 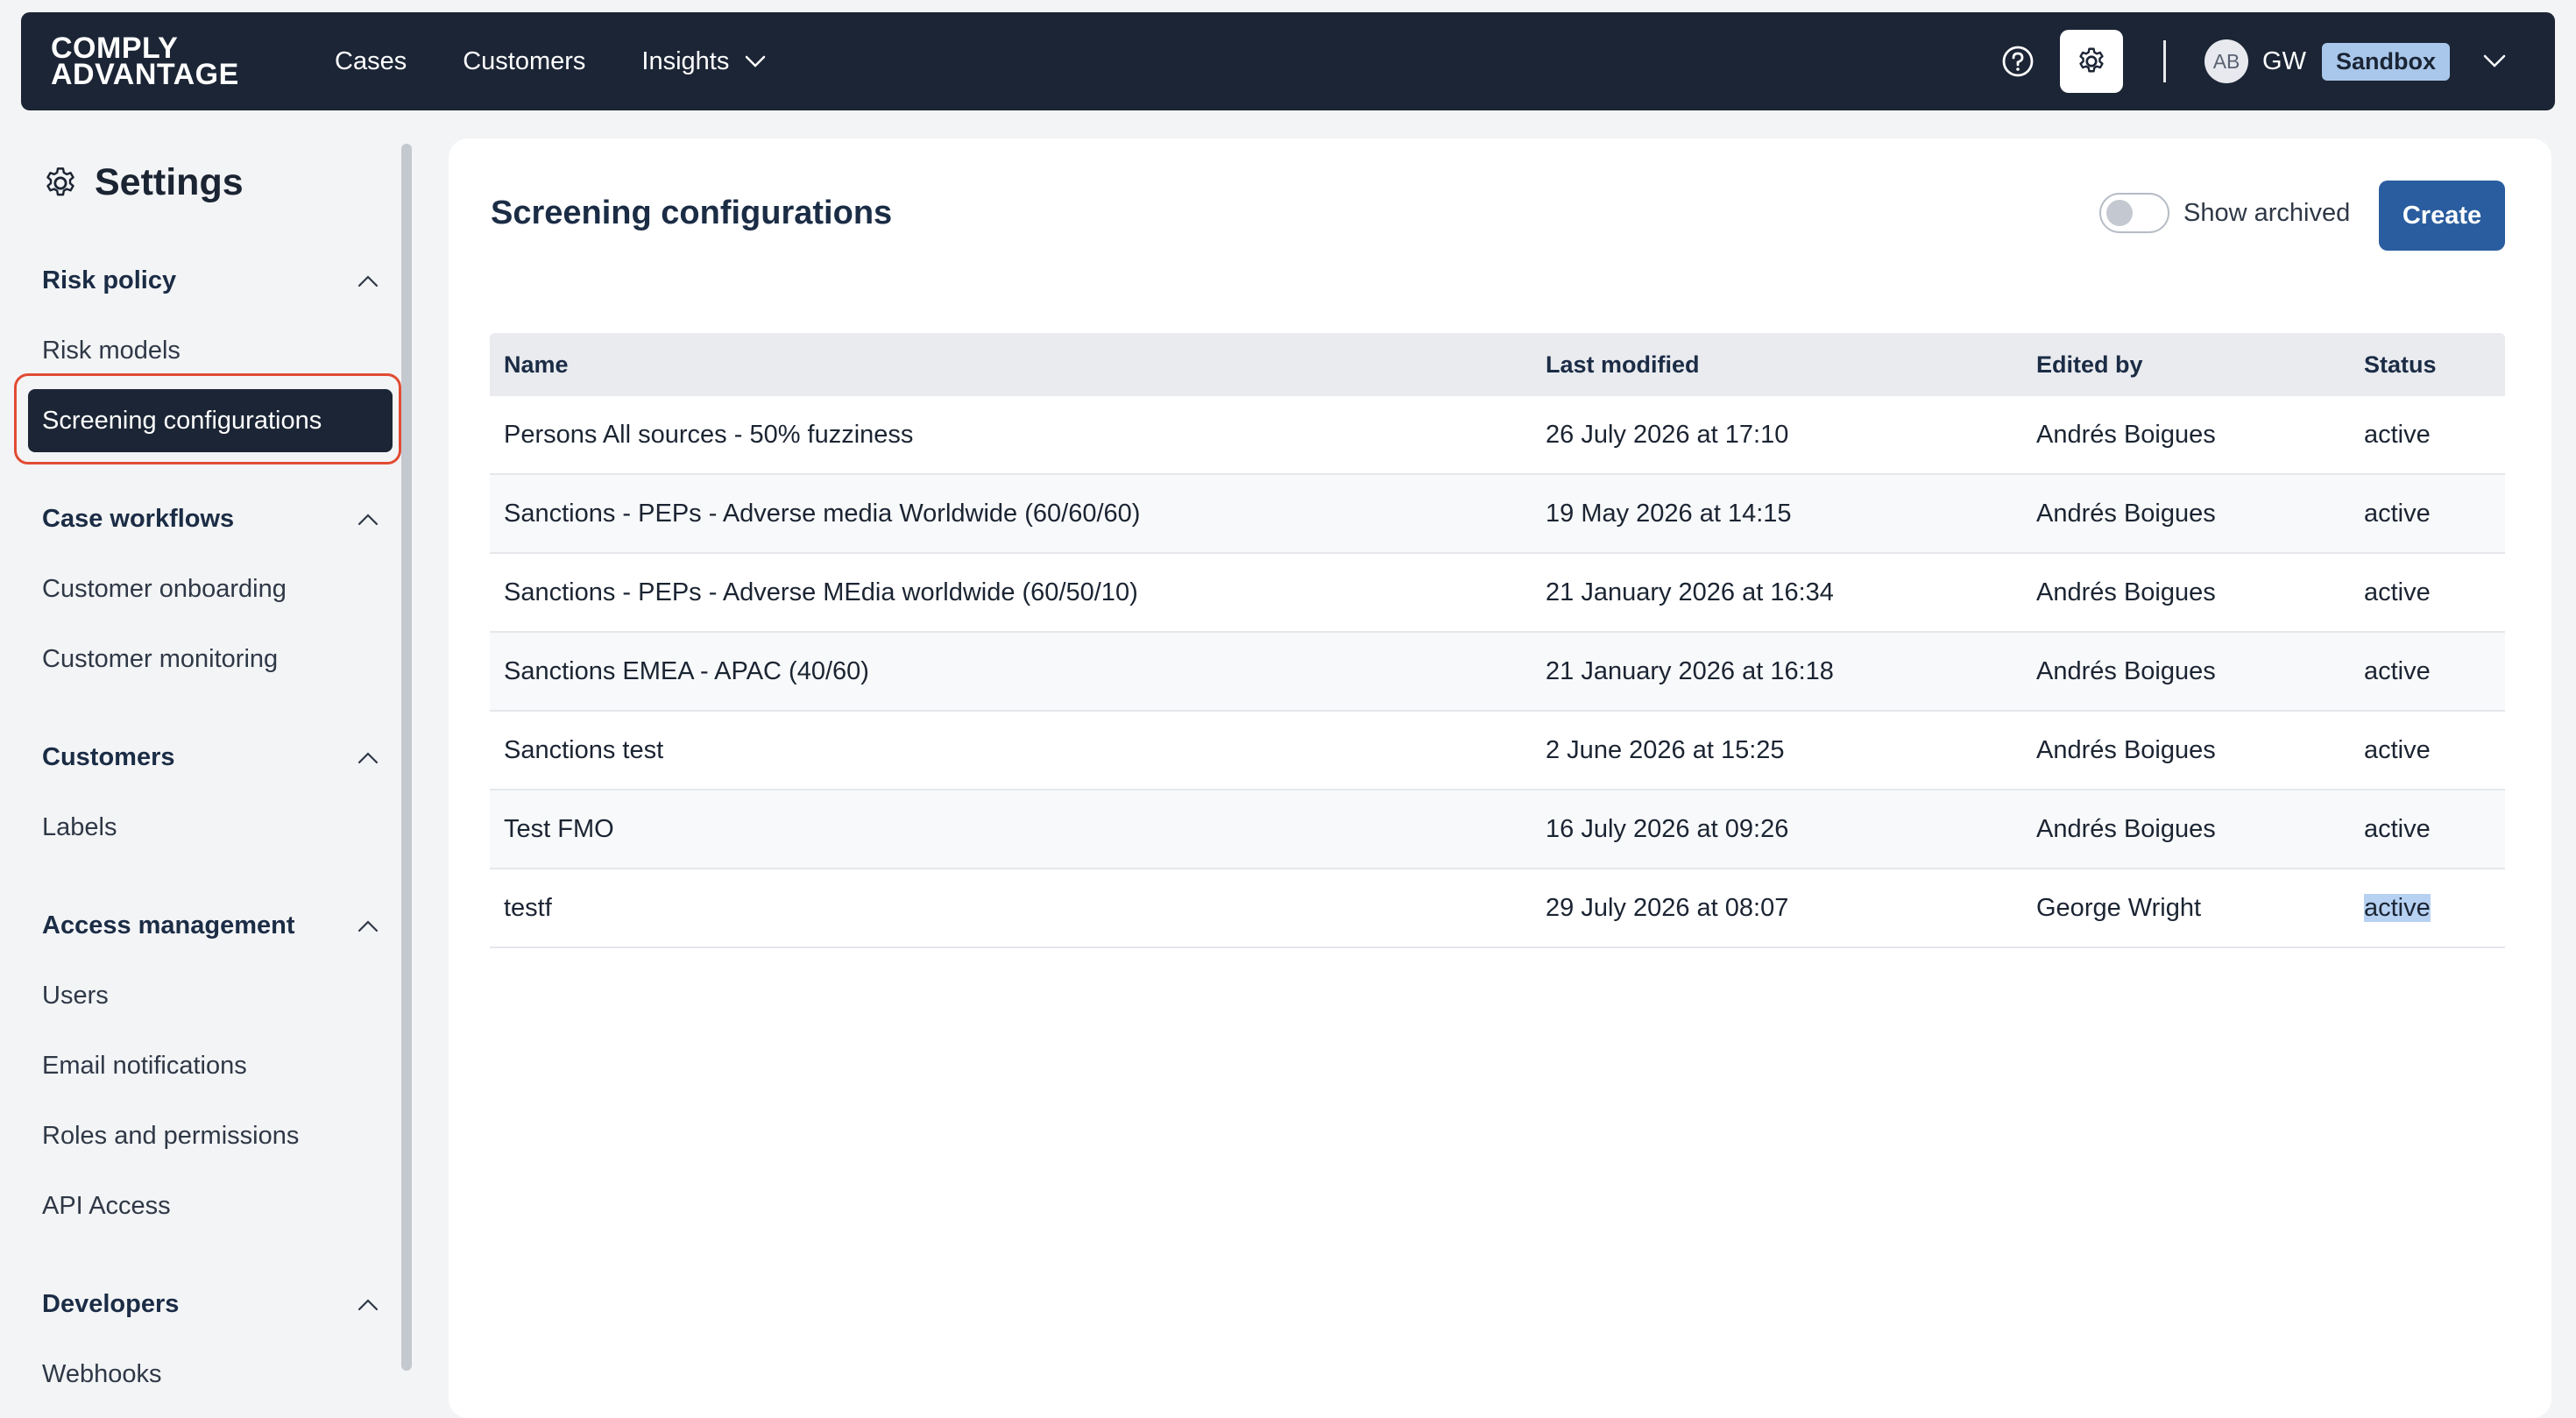 What do you see at coordinates (584, 749) in the screenshot?
I see `cell-name: Sanctions test` at bounding box center [584, 749].